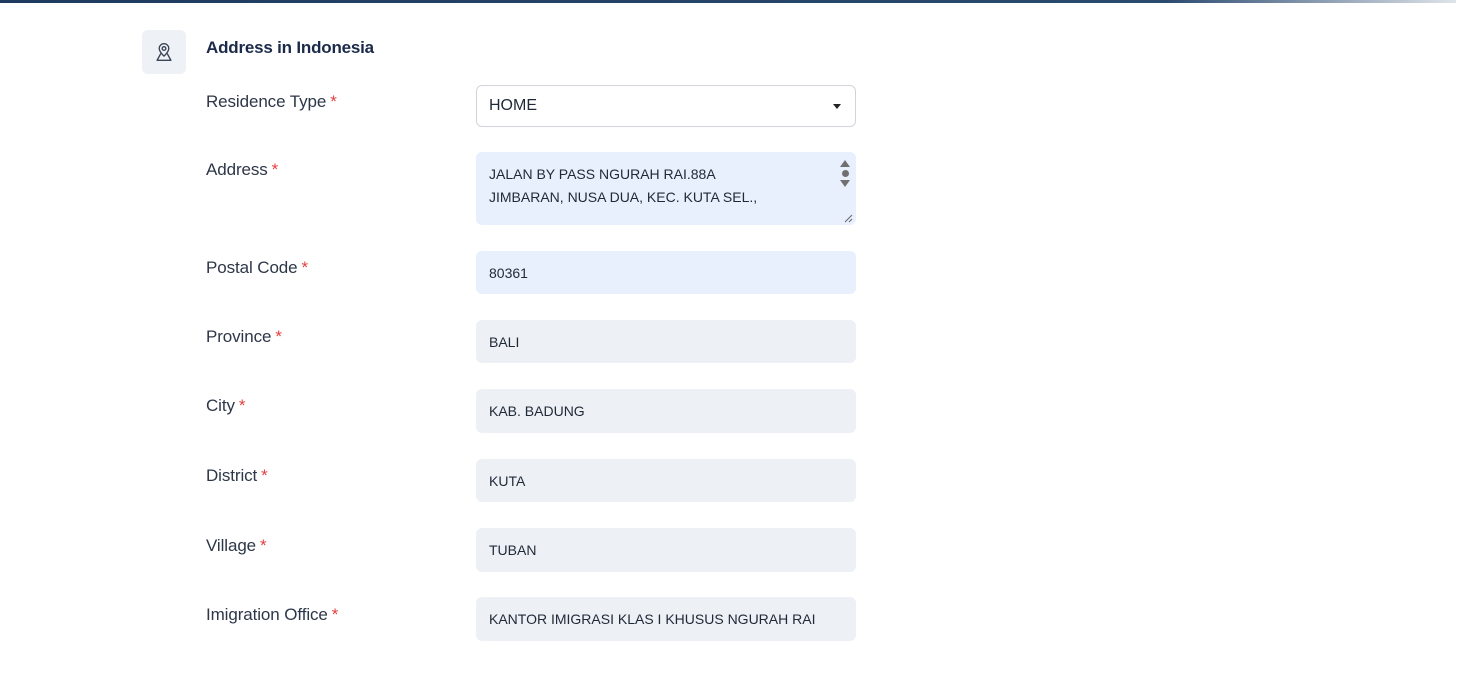 The image size is (1480, 688). Describe the element at coordinates (513, 105) in the screenshot. I see `residence-type-value: HOME` at that location.